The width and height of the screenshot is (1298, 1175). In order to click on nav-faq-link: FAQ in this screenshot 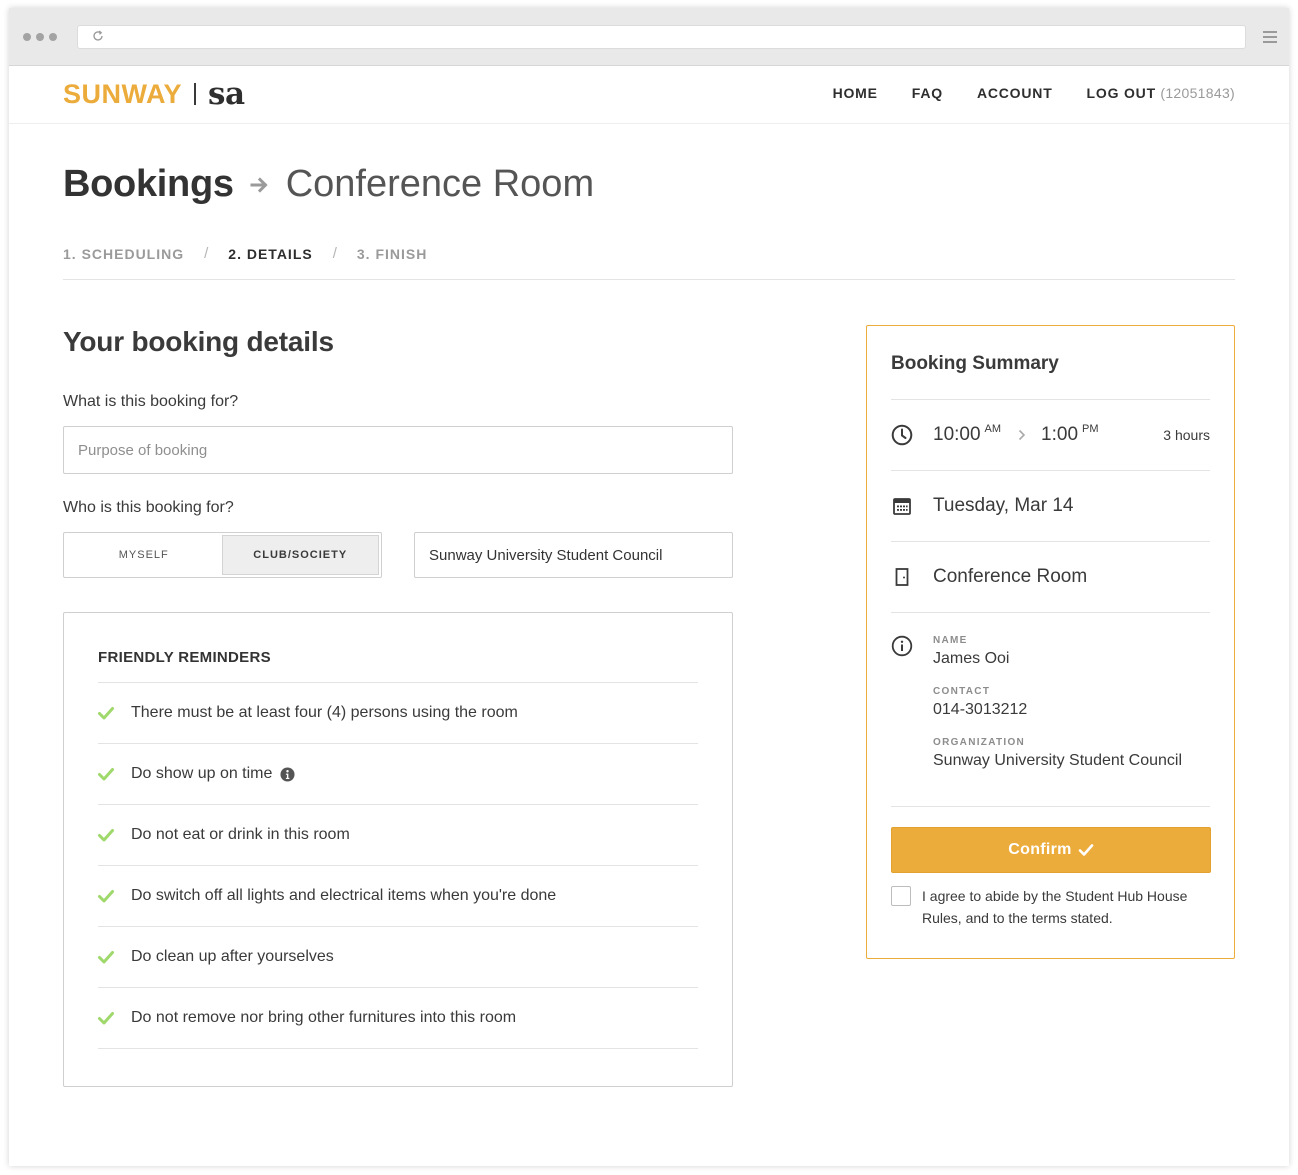, I will do `click(927, 93)`.